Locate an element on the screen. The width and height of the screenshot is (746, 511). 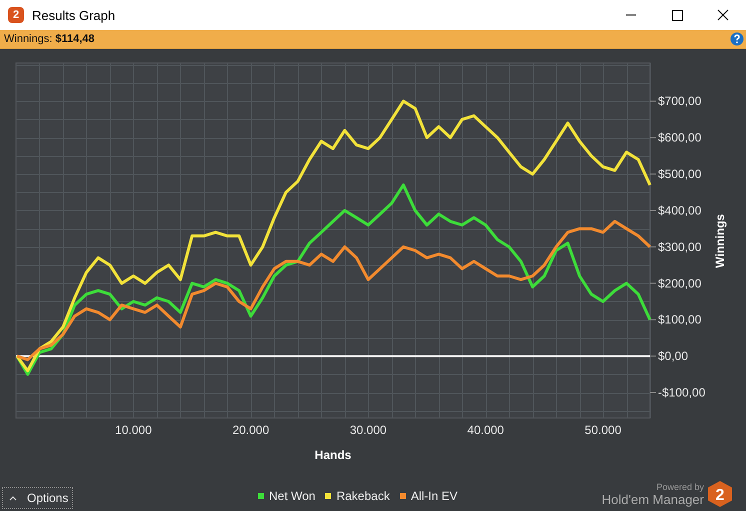
app-logo-icon: 2 is located at coordinates (16, 15).